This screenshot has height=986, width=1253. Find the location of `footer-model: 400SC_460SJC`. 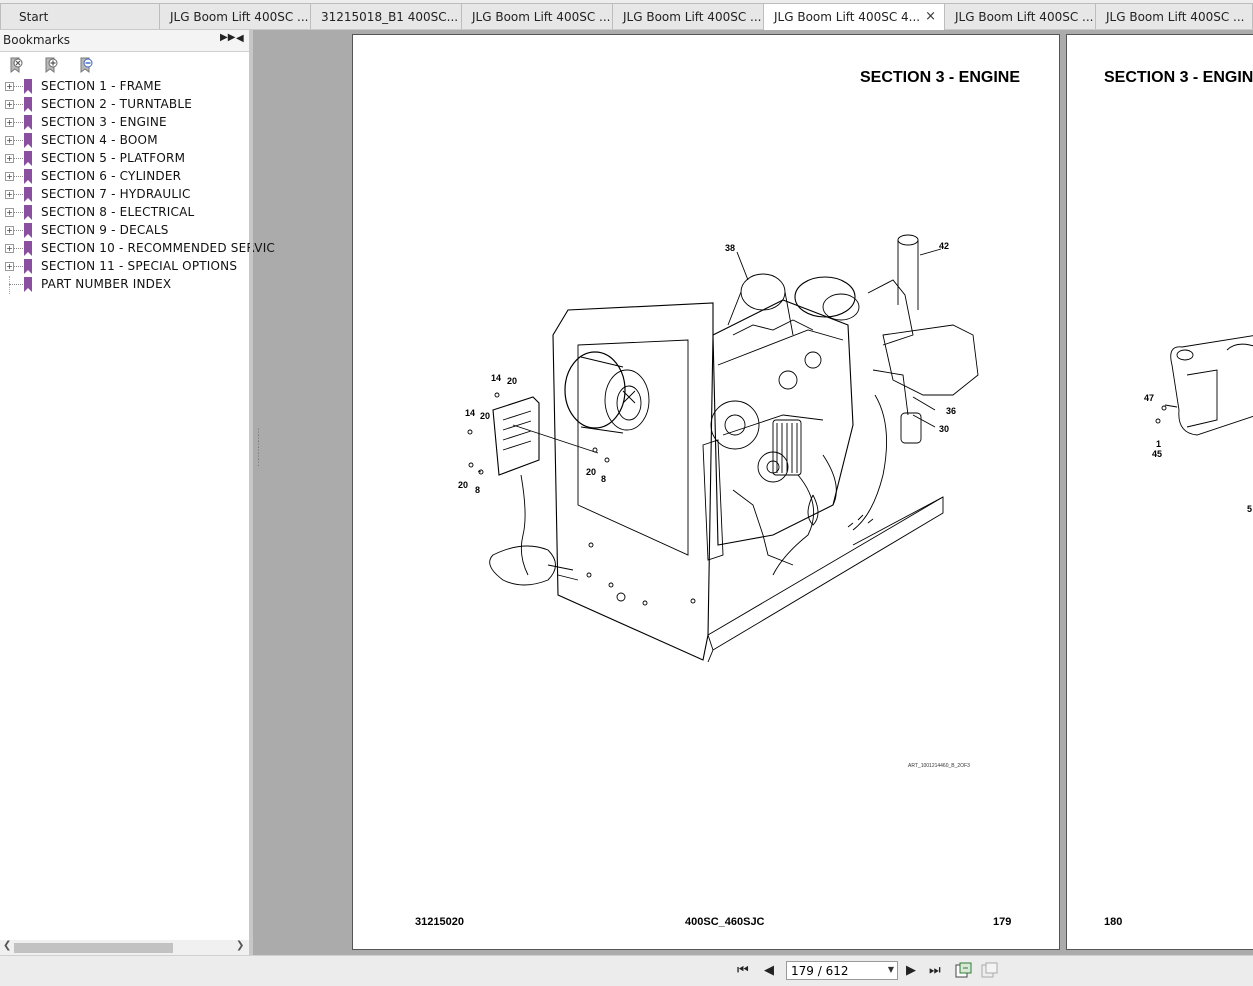

footer-model: 400SC_460SJC is located at coordinates (725, 922).